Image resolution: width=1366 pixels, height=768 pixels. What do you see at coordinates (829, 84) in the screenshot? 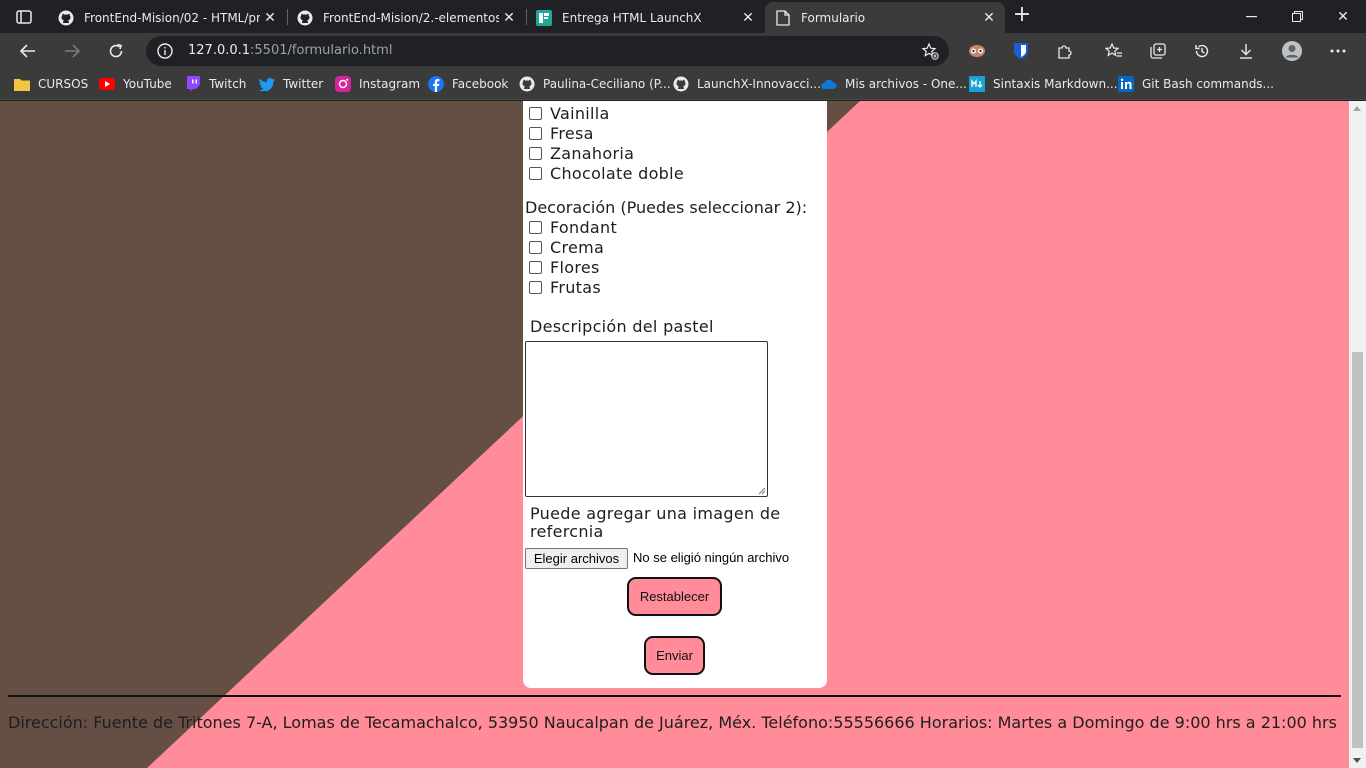
I see `onedrive-icon` at bounding box center [829, 84].